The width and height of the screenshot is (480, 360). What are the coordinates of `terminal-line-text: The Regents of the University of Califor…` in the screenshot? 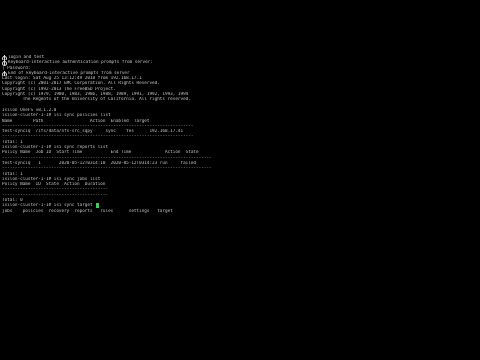 It's located at (96, 100).